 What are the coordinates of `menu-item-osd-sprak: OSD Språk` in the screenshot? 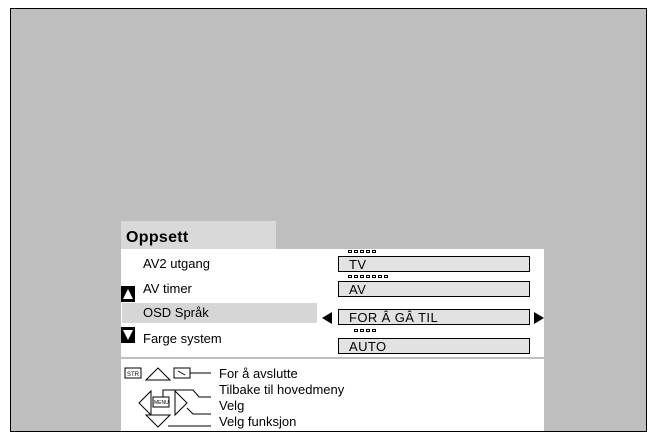 It's located at (219, 313).